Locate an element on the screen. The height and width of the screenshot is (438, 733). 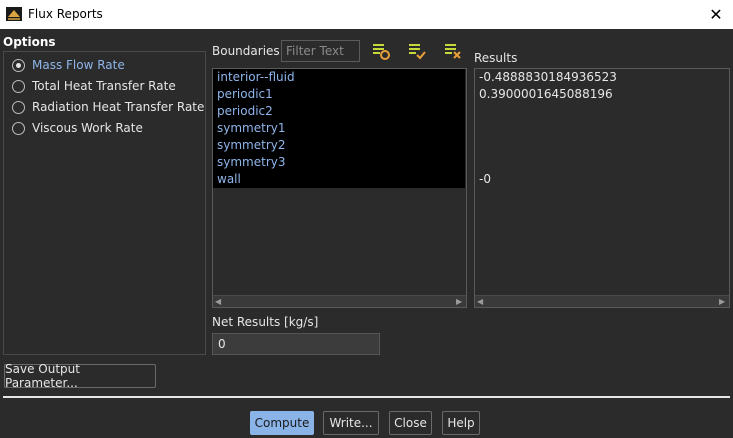
option-mass-flow-rate: Mass Flow Rate is located at coordinates (68, 65).